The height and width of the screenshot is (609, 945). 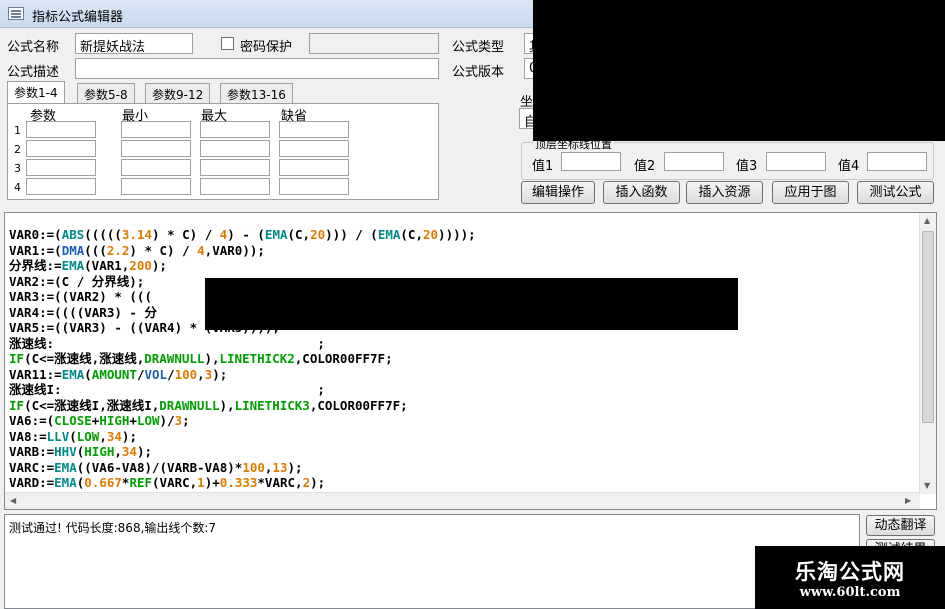 I want to click on edit-operations-button: 编辑操作, so click(x=558, y=192).